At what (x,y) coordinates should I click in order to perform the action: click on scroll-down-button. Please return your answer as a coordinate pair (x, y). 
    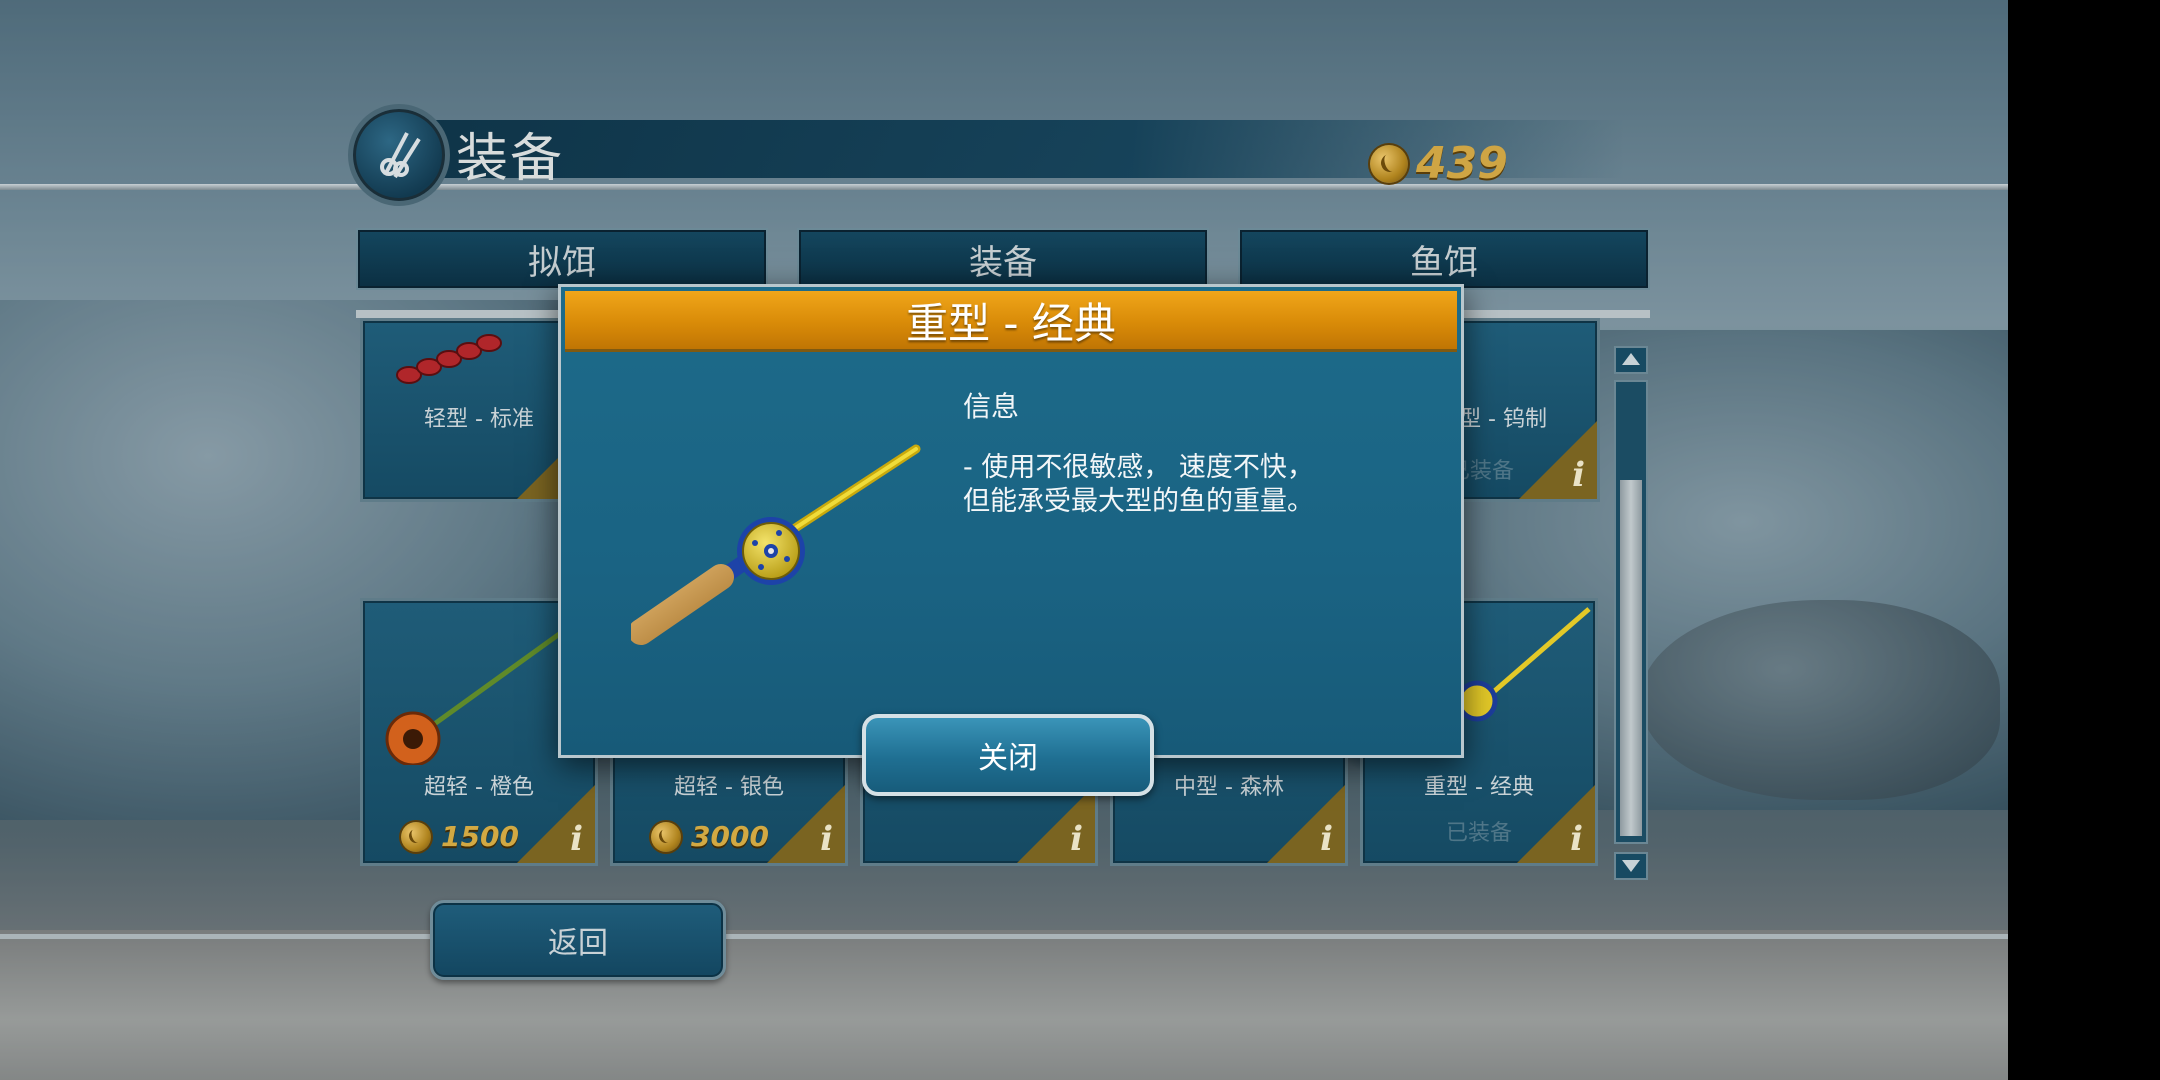
    Looking at the image, I should click on (1631, 866).